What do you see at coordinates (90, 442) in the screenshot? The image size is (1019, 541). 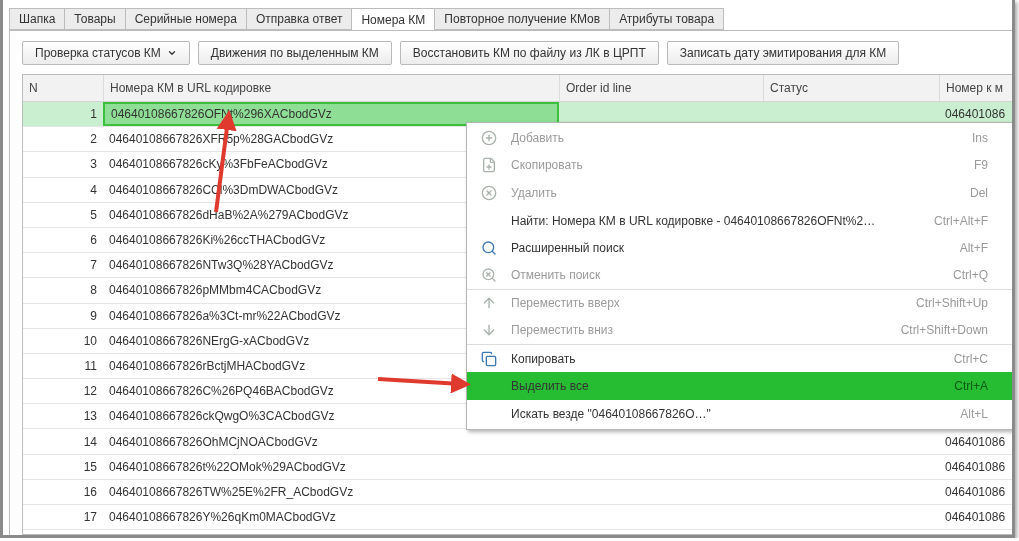 I see `row-number: 14` at bounding box center [90, 442].